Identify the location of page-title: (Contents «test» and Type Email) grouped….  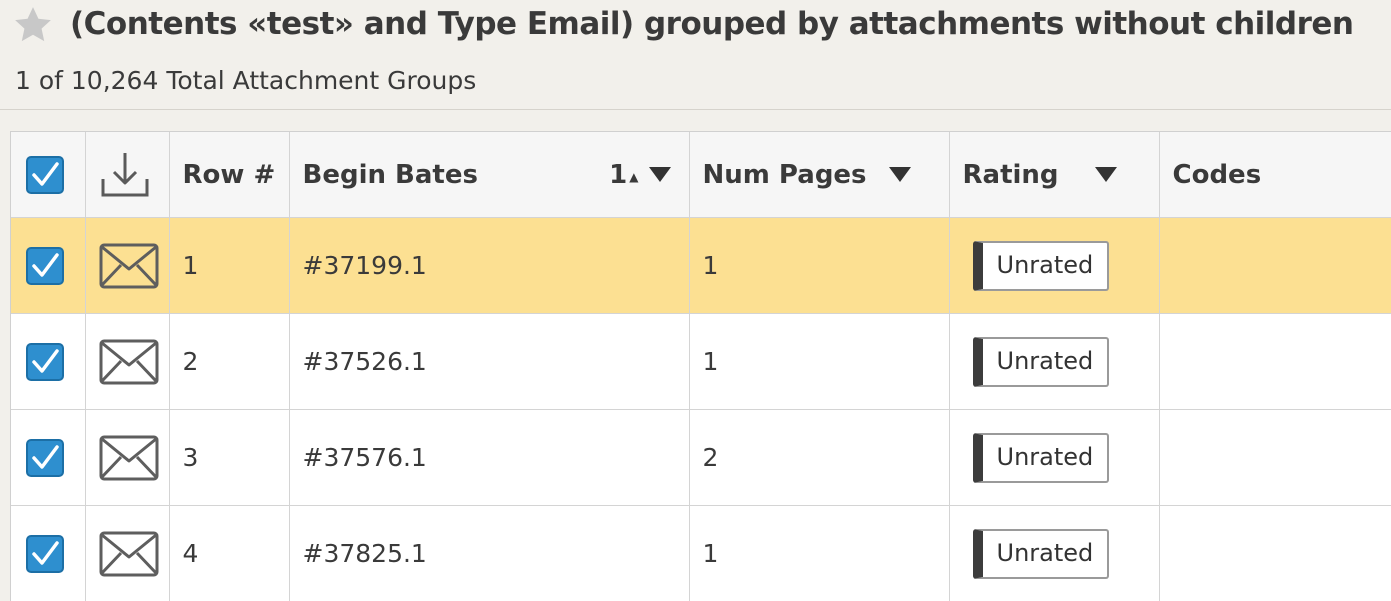
(712, 24).